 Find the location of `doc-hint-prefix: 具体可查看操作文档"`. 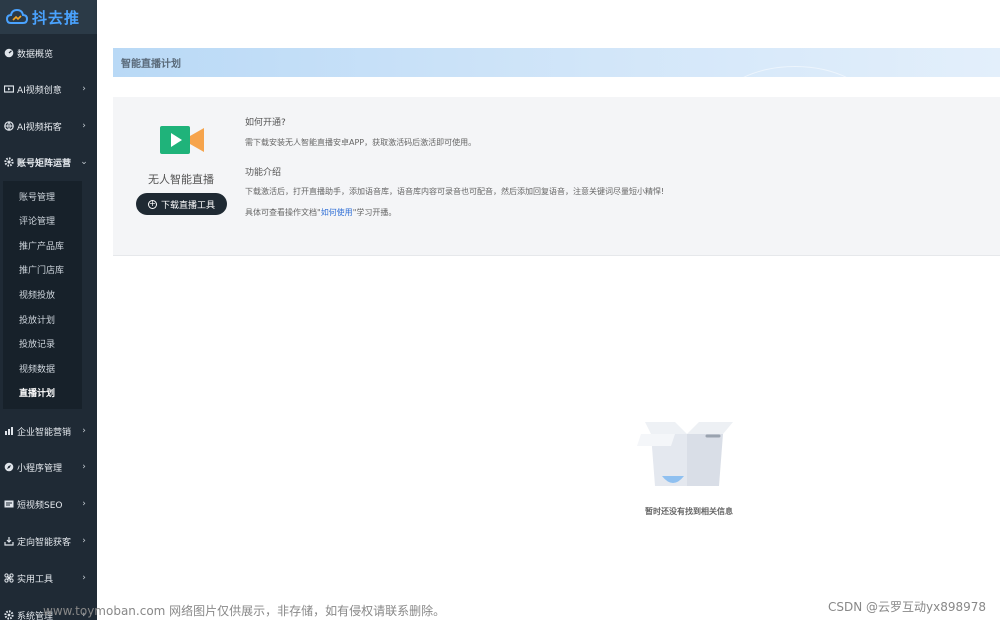

doc-hint-prefix: 具体可查看操作文档" is located at coordinates (283, 212).